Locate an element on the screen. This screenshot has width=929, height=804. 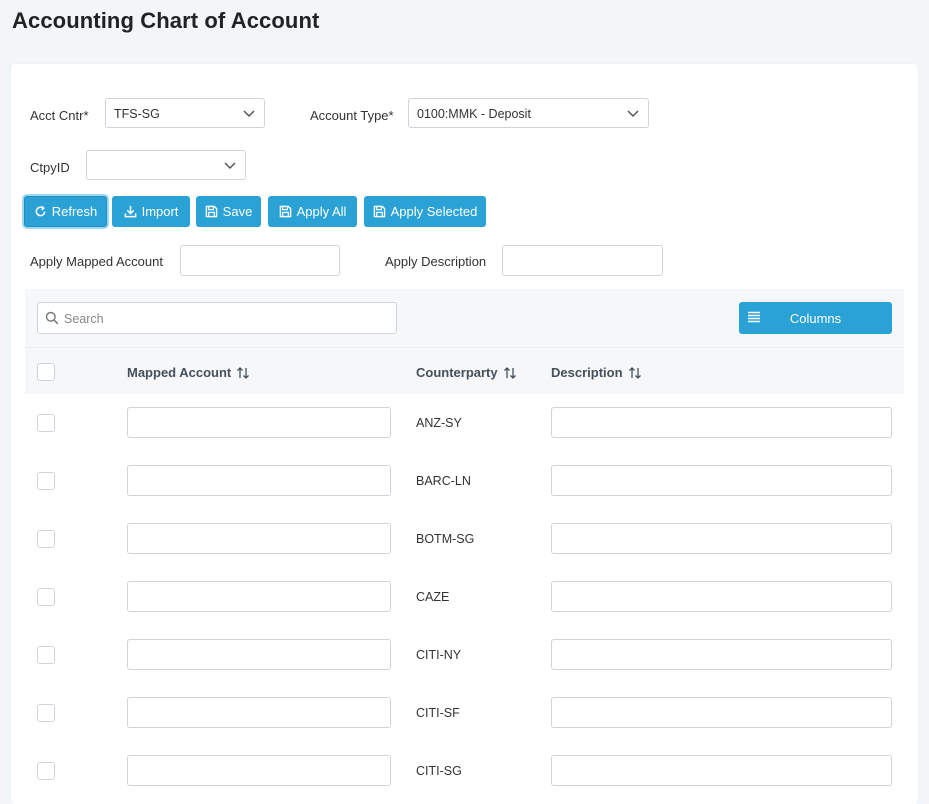
header-counterparty-label: Counterparty is located at coordinates (457, 372).